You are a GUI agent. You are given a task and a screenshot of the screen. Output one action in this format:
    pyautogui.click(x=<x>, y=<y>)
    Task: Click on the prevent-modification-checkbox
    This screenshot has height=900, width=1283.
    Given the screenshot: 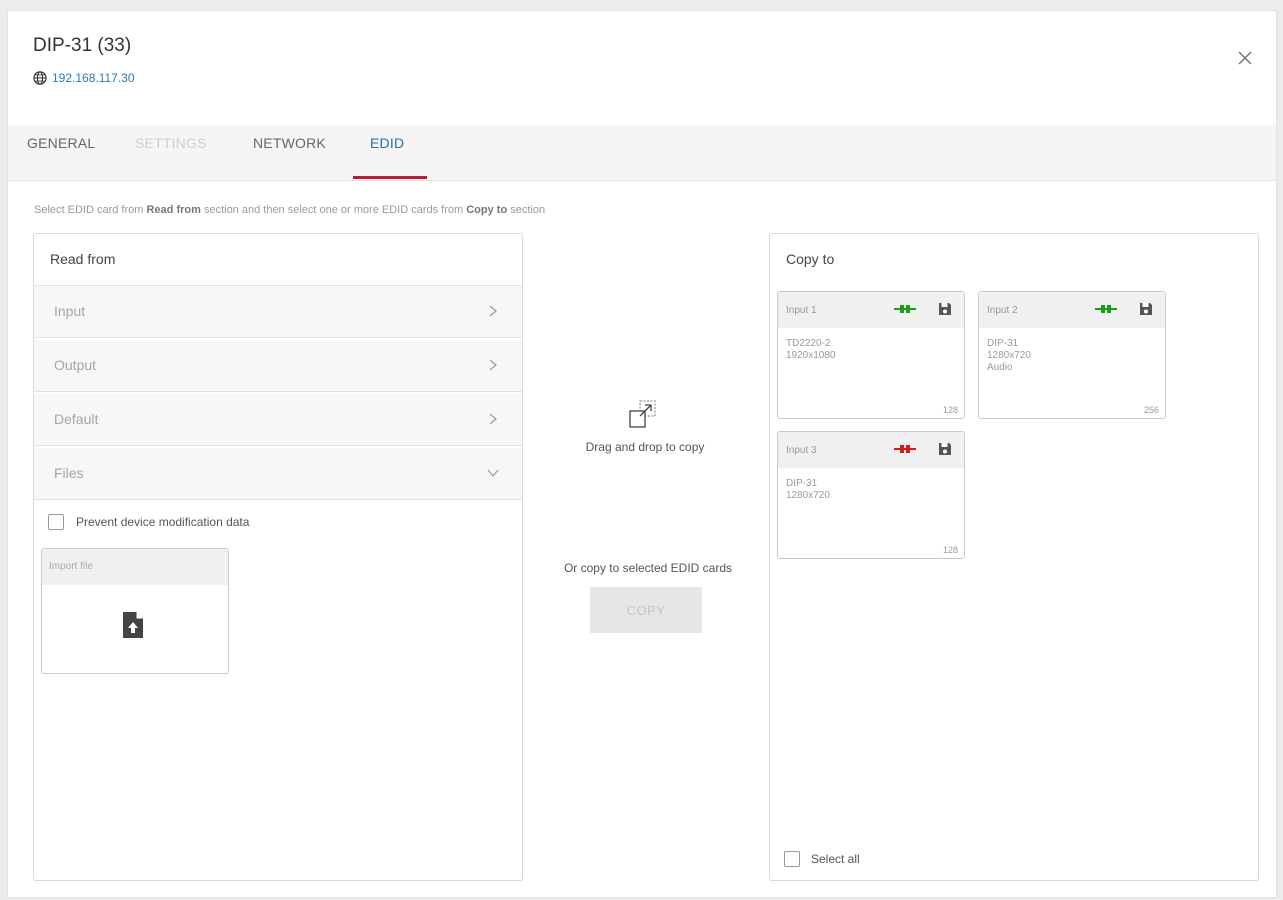 What is the action you would take?
    pyautogui.click(x=56, y=522)
    